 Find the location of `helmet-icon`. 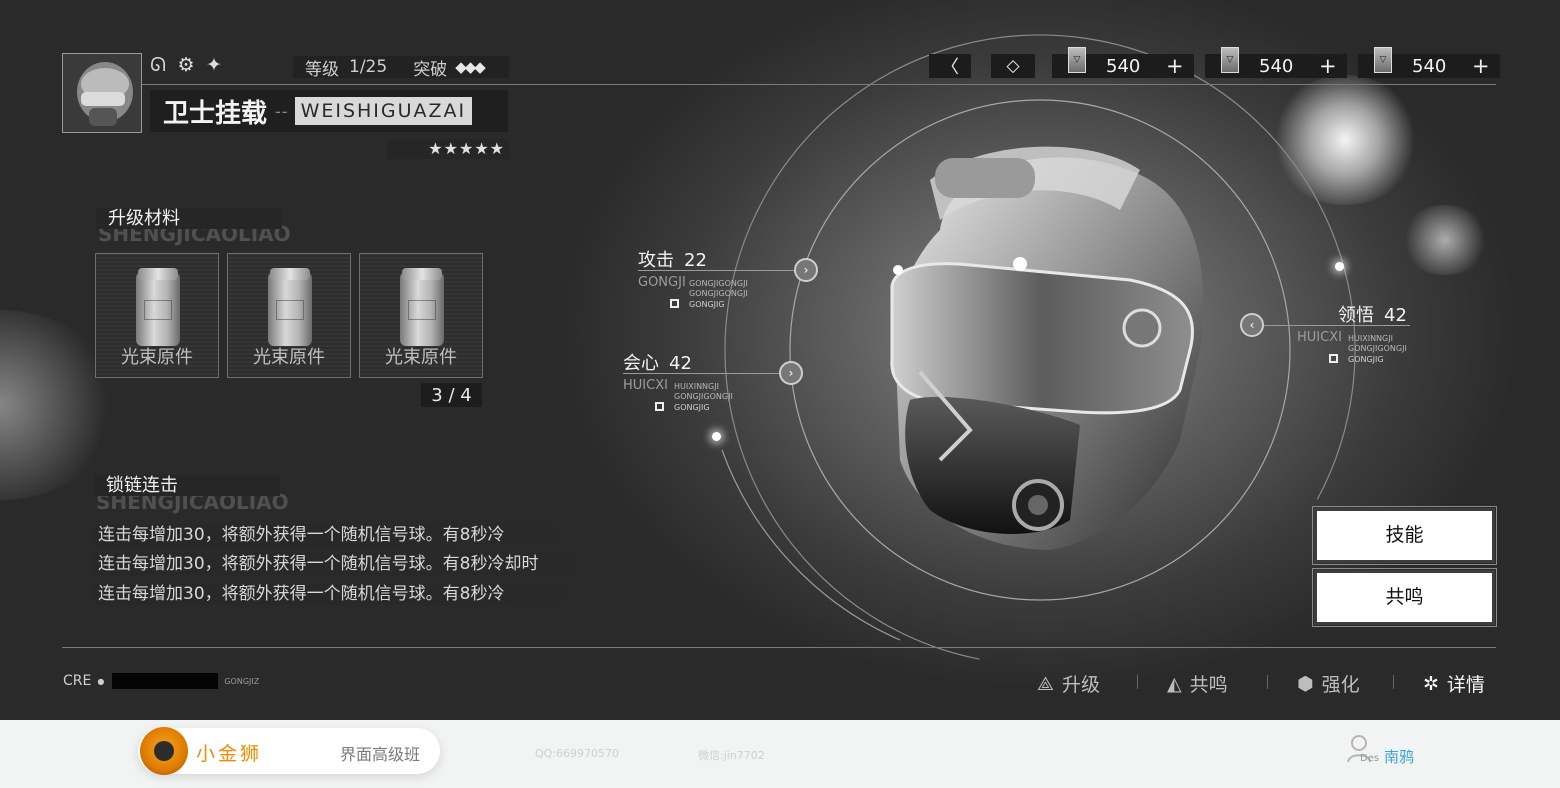

helmet-icon is located at coordinates (1047, 348).